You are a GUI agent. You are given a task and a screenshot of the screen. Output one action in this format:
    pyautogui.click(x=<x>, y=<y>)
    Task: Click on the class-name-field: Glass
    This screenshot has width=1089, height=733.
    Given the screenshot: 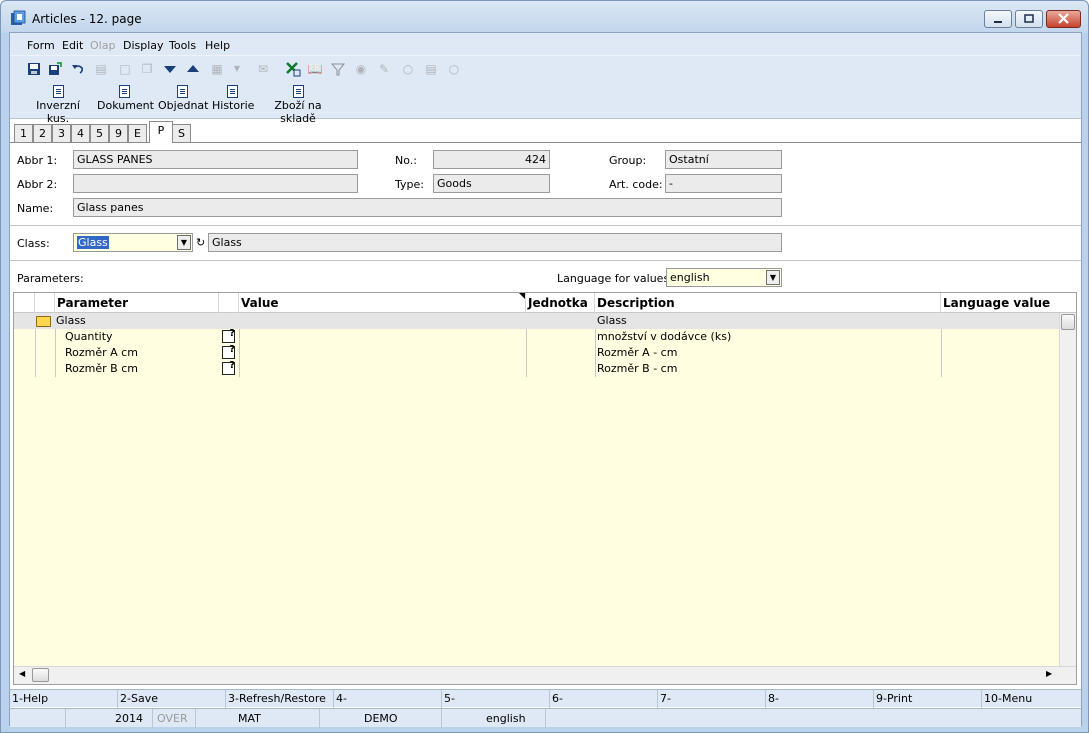 What is the action you would take?
    pyautogui.click(x=495, y=242)
    